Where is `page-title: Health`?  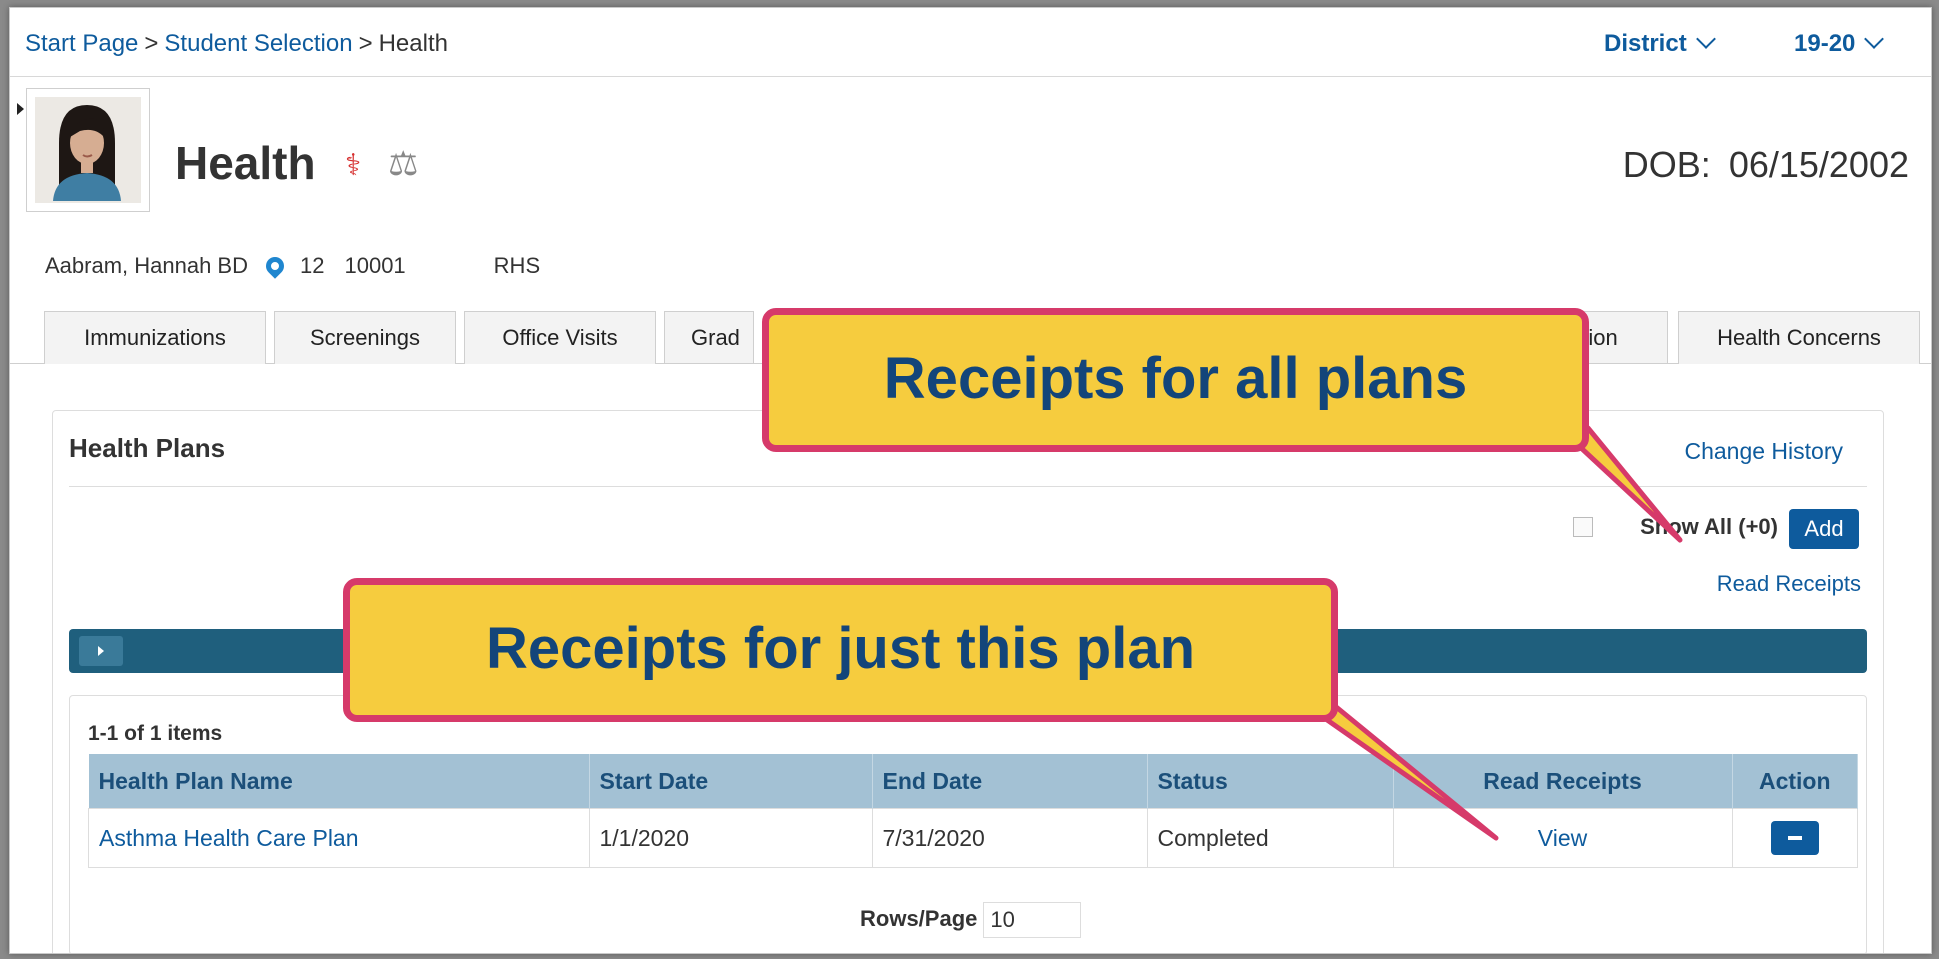 page-title: Health is located at coordinates (245, 163).